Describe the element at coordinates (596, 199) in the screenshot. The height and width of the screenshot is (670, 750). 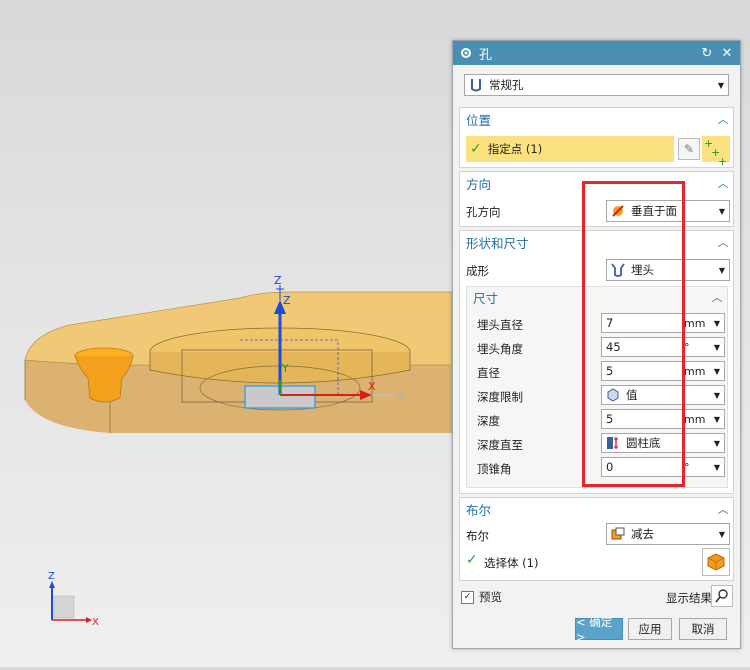
I see `direction-section: 方向 ︿ 孔方向 垂直于面 ▼` at that location.